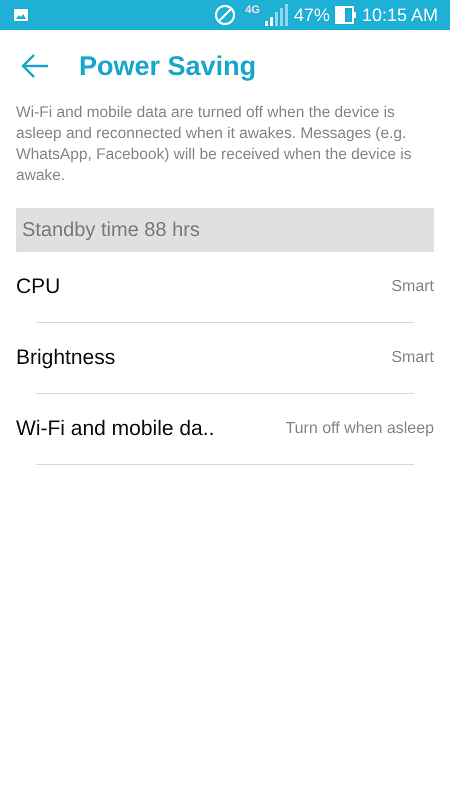  I want to click on battery-icon, so click(345, 15).